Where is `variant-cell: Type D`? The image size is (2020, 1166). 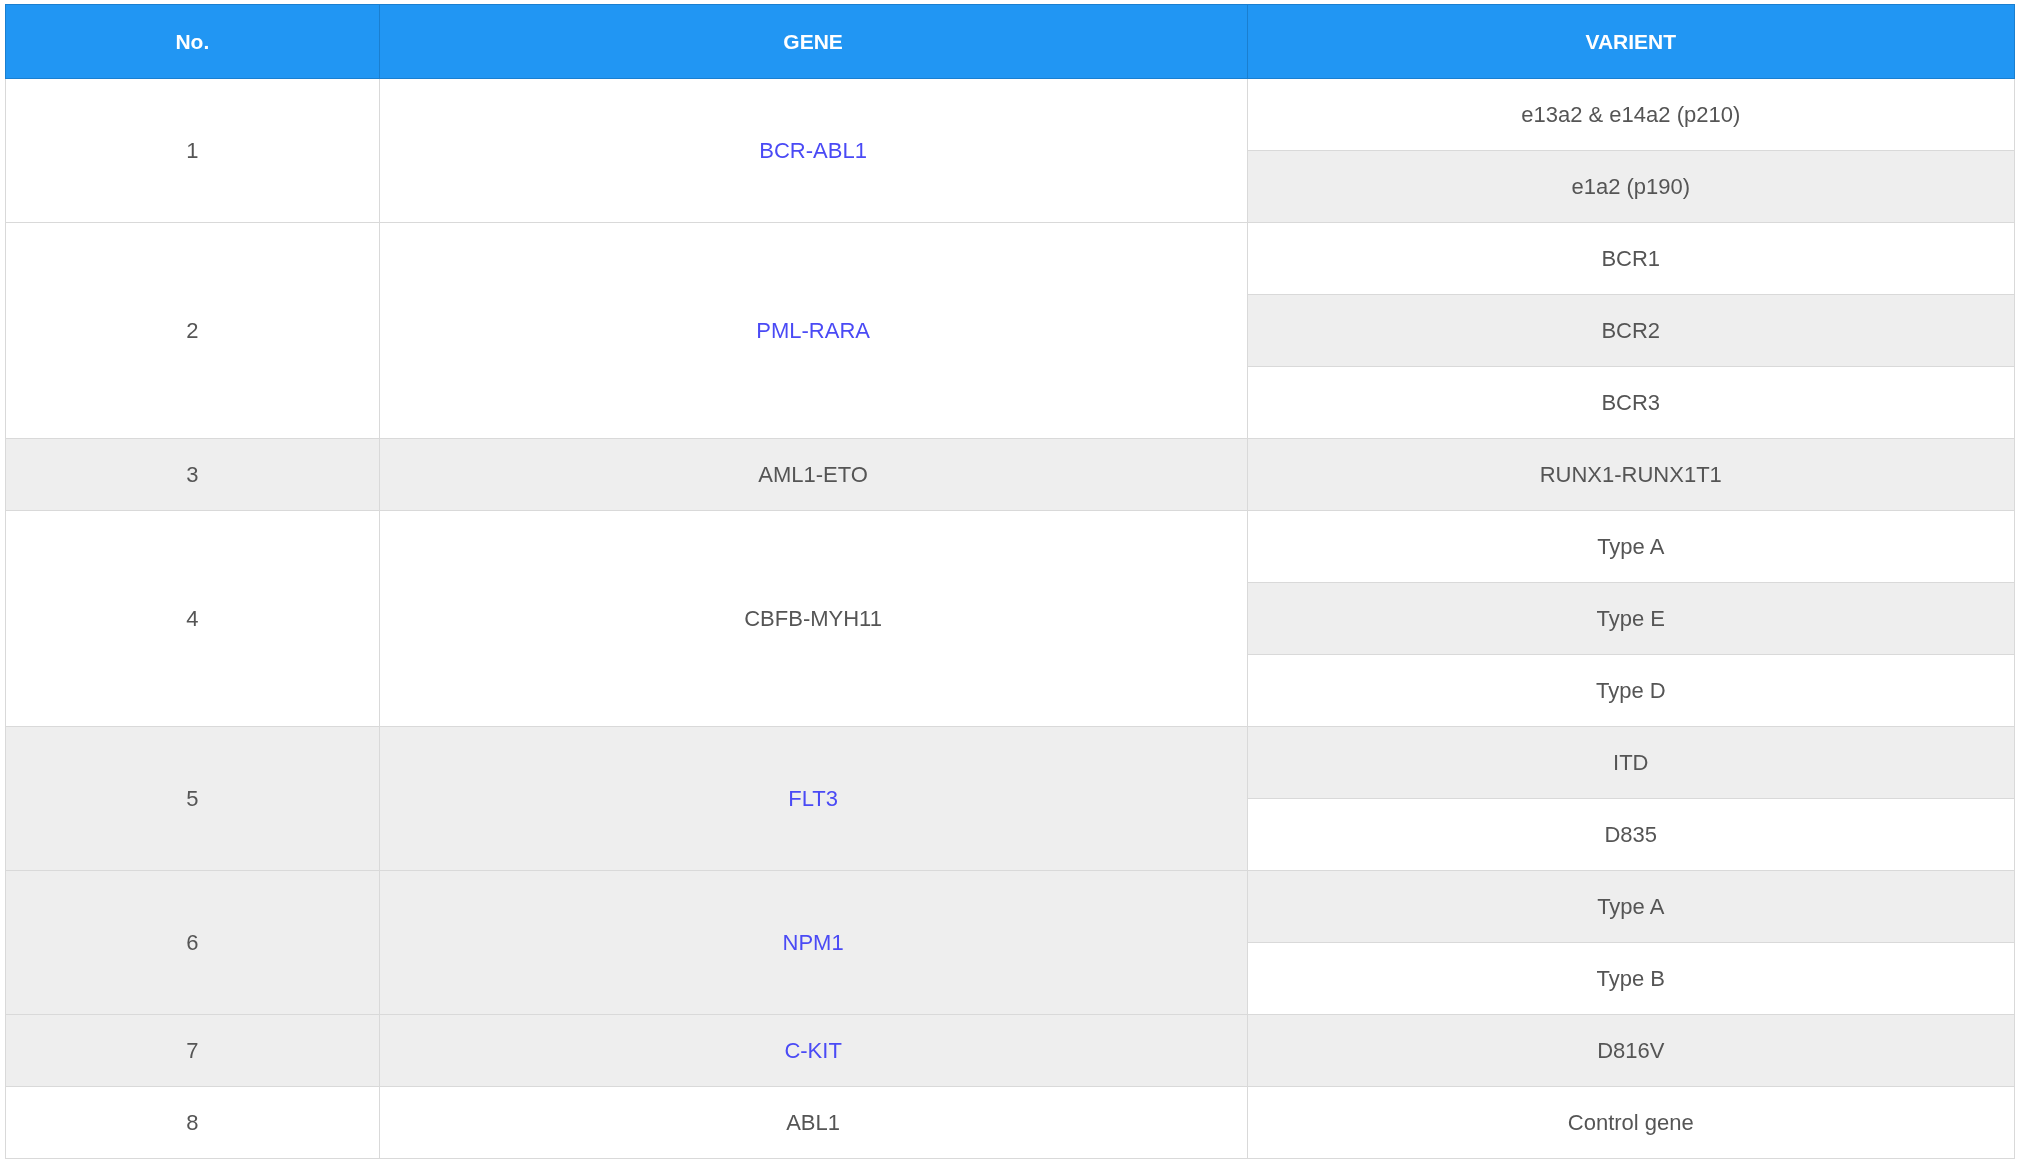 variant-cell: Type D is located at coordinates (1631, 690).